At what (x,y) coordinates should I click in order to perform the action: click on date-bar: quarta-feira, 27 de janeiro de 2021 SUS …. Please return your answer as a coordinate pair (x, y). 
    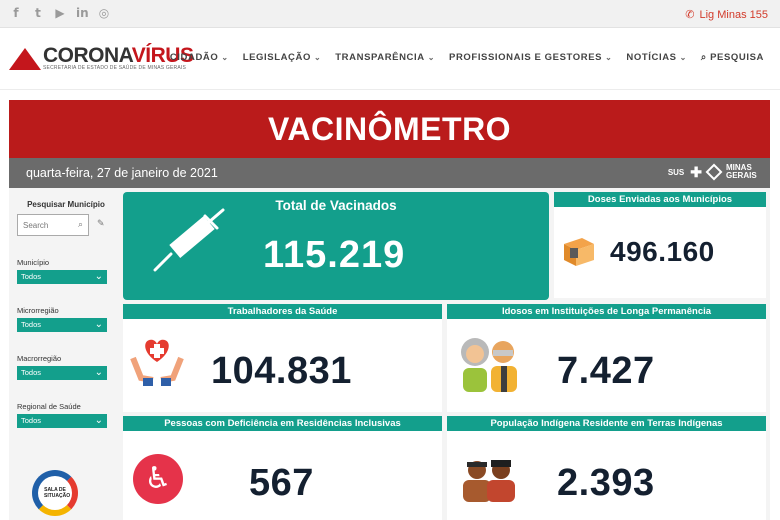
    Looking at the image, I should click on (389, 173).